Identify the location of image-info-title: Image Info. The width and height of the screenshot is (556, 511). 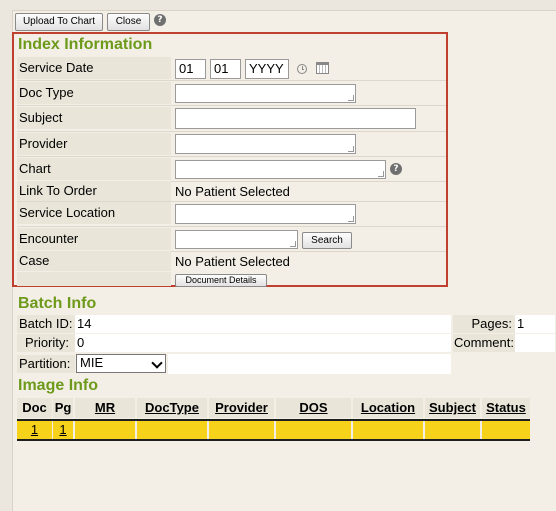
(58, 385).